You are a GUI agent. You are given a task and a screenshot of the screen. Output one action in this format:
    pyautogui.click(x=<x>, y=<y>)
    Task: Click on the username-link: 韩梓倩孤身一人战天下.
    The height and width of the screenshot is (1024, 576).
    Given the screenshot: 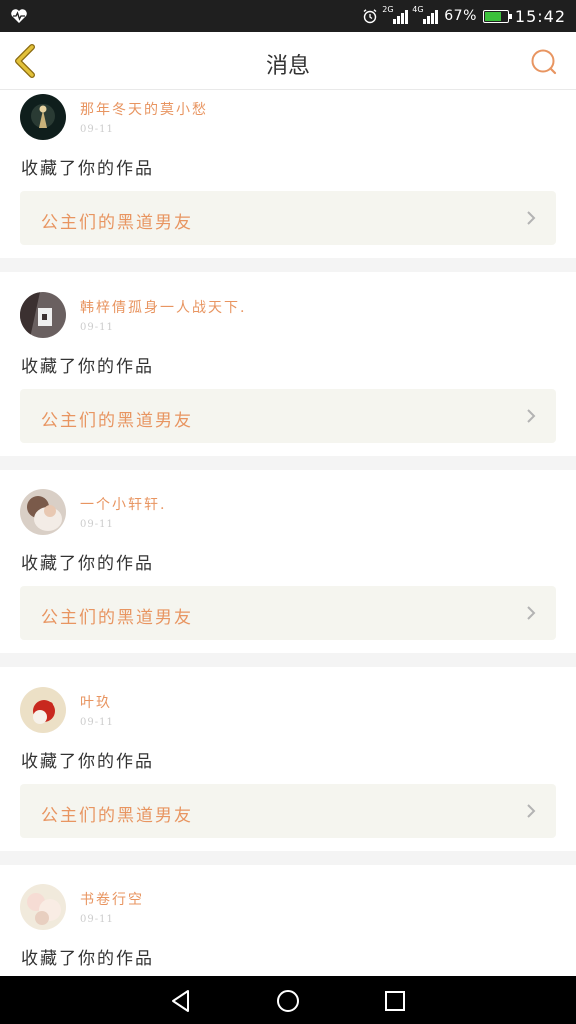 What is the action you would take?
    pyautogui.click(x=163, y=307)
    